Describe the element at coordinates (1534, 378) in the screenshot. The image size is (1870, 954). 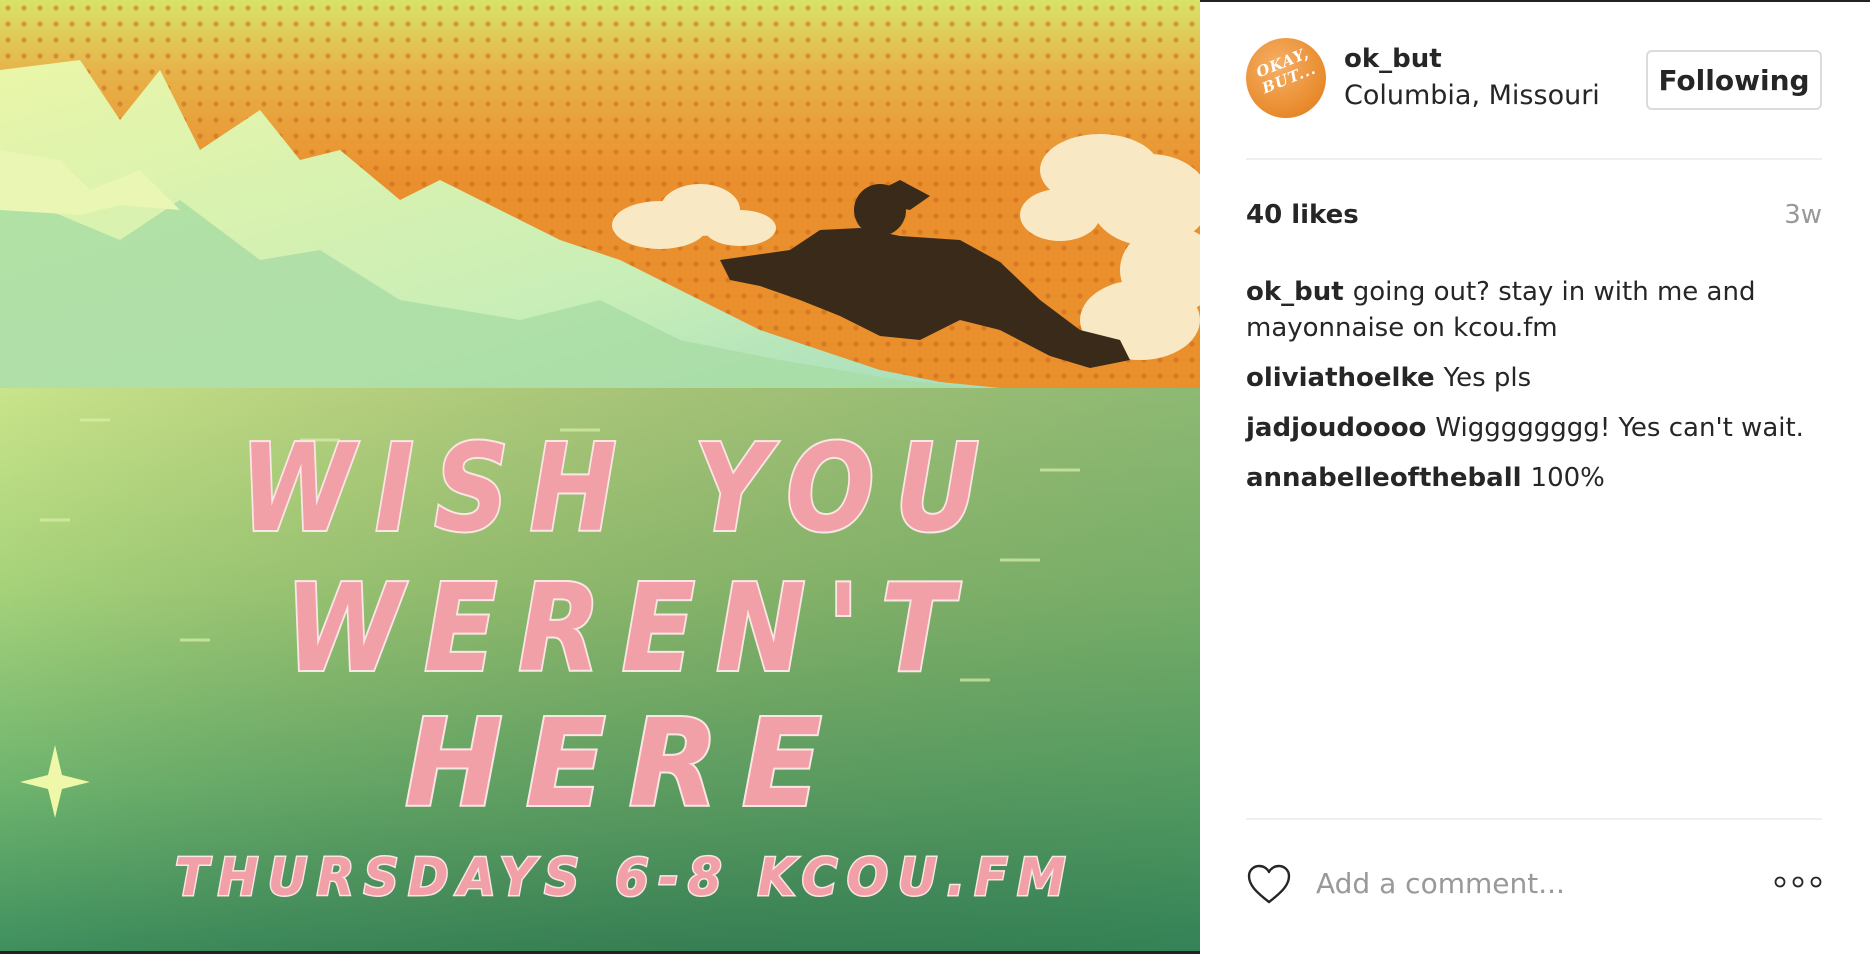
I see `comment-item: oliviathoelke Yes pls` at that location.